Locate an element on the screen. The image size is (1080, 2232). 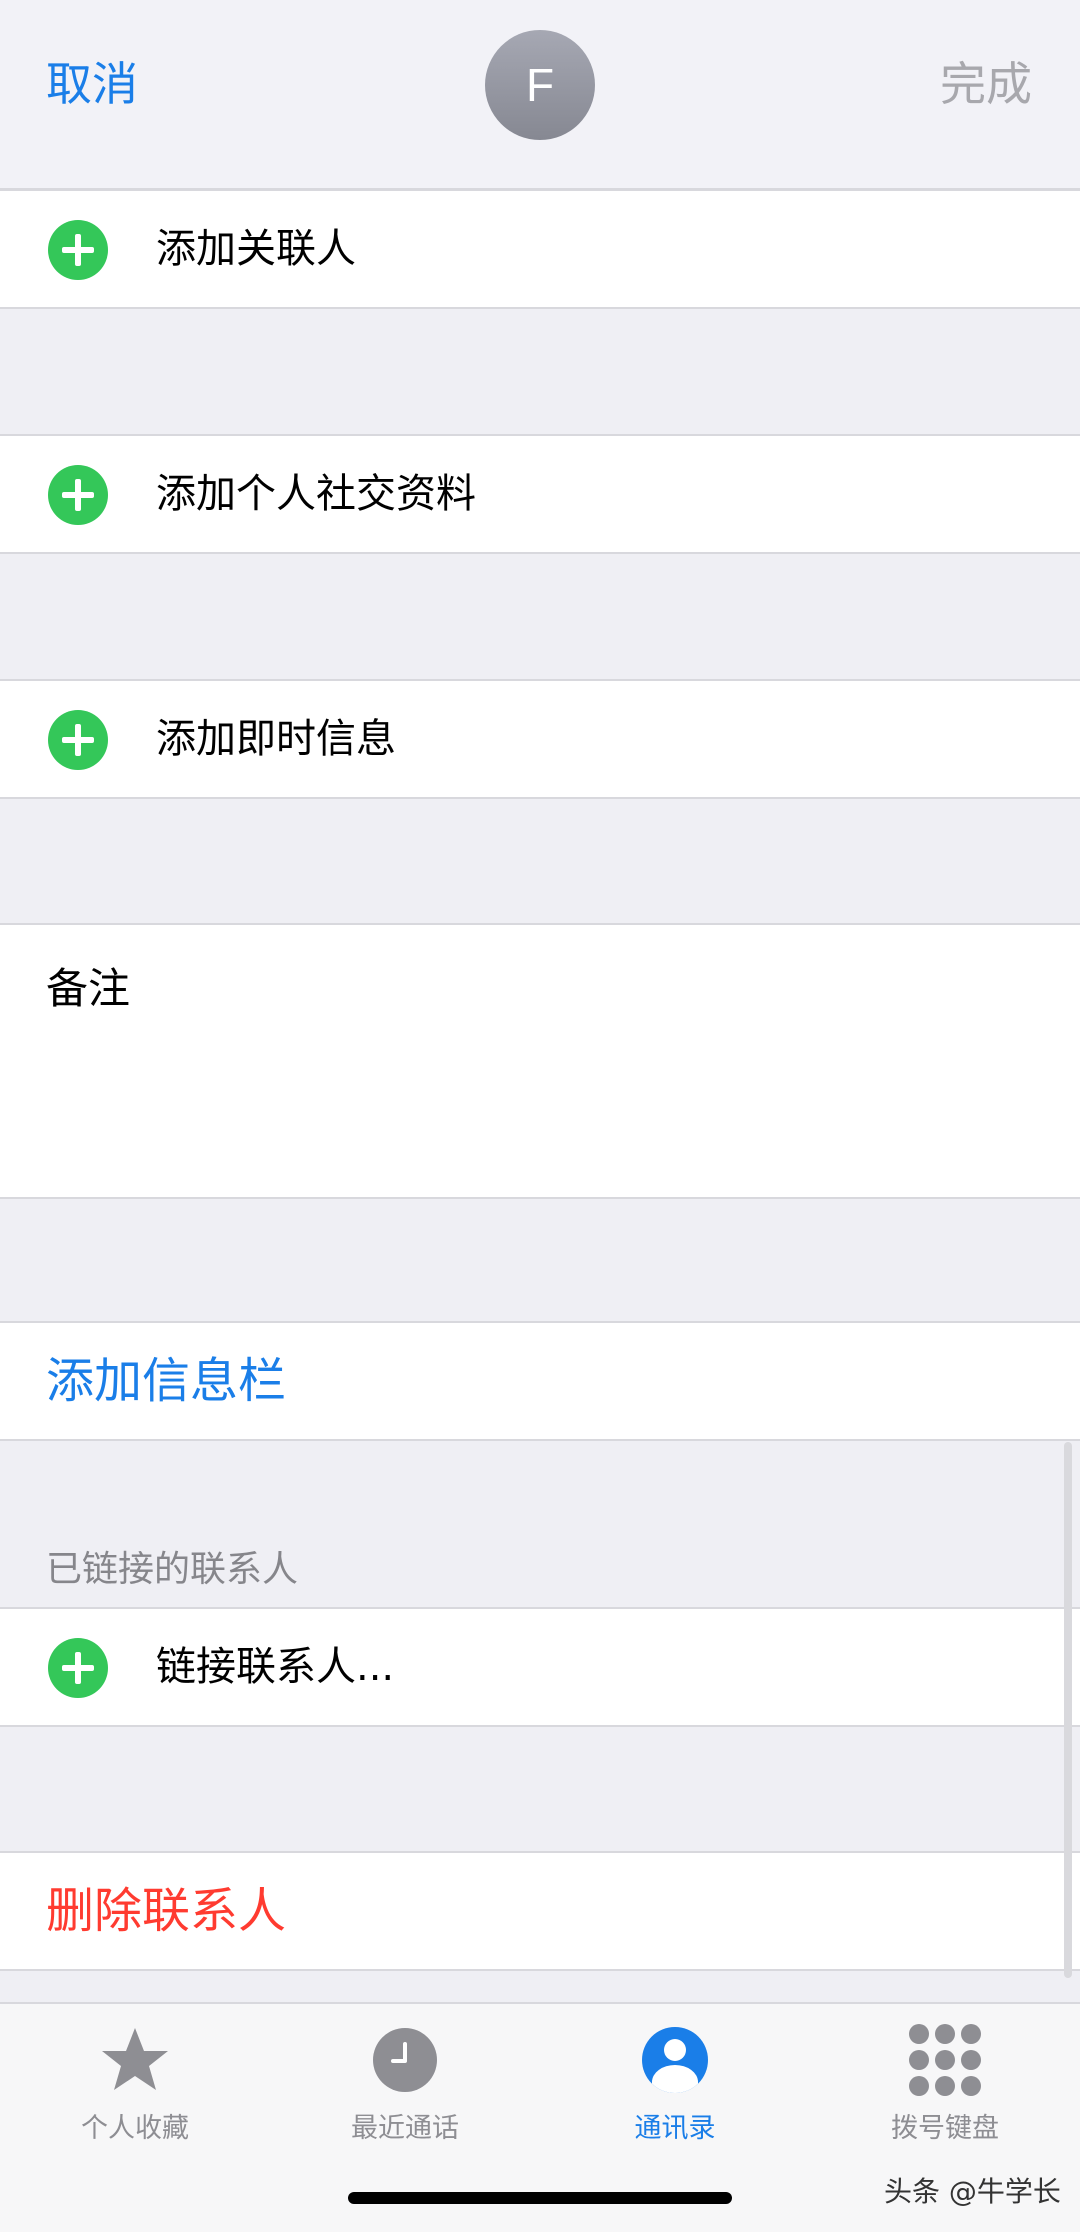
delete-contact-row: 删除联系人 is located at coordinates (540, 1911).